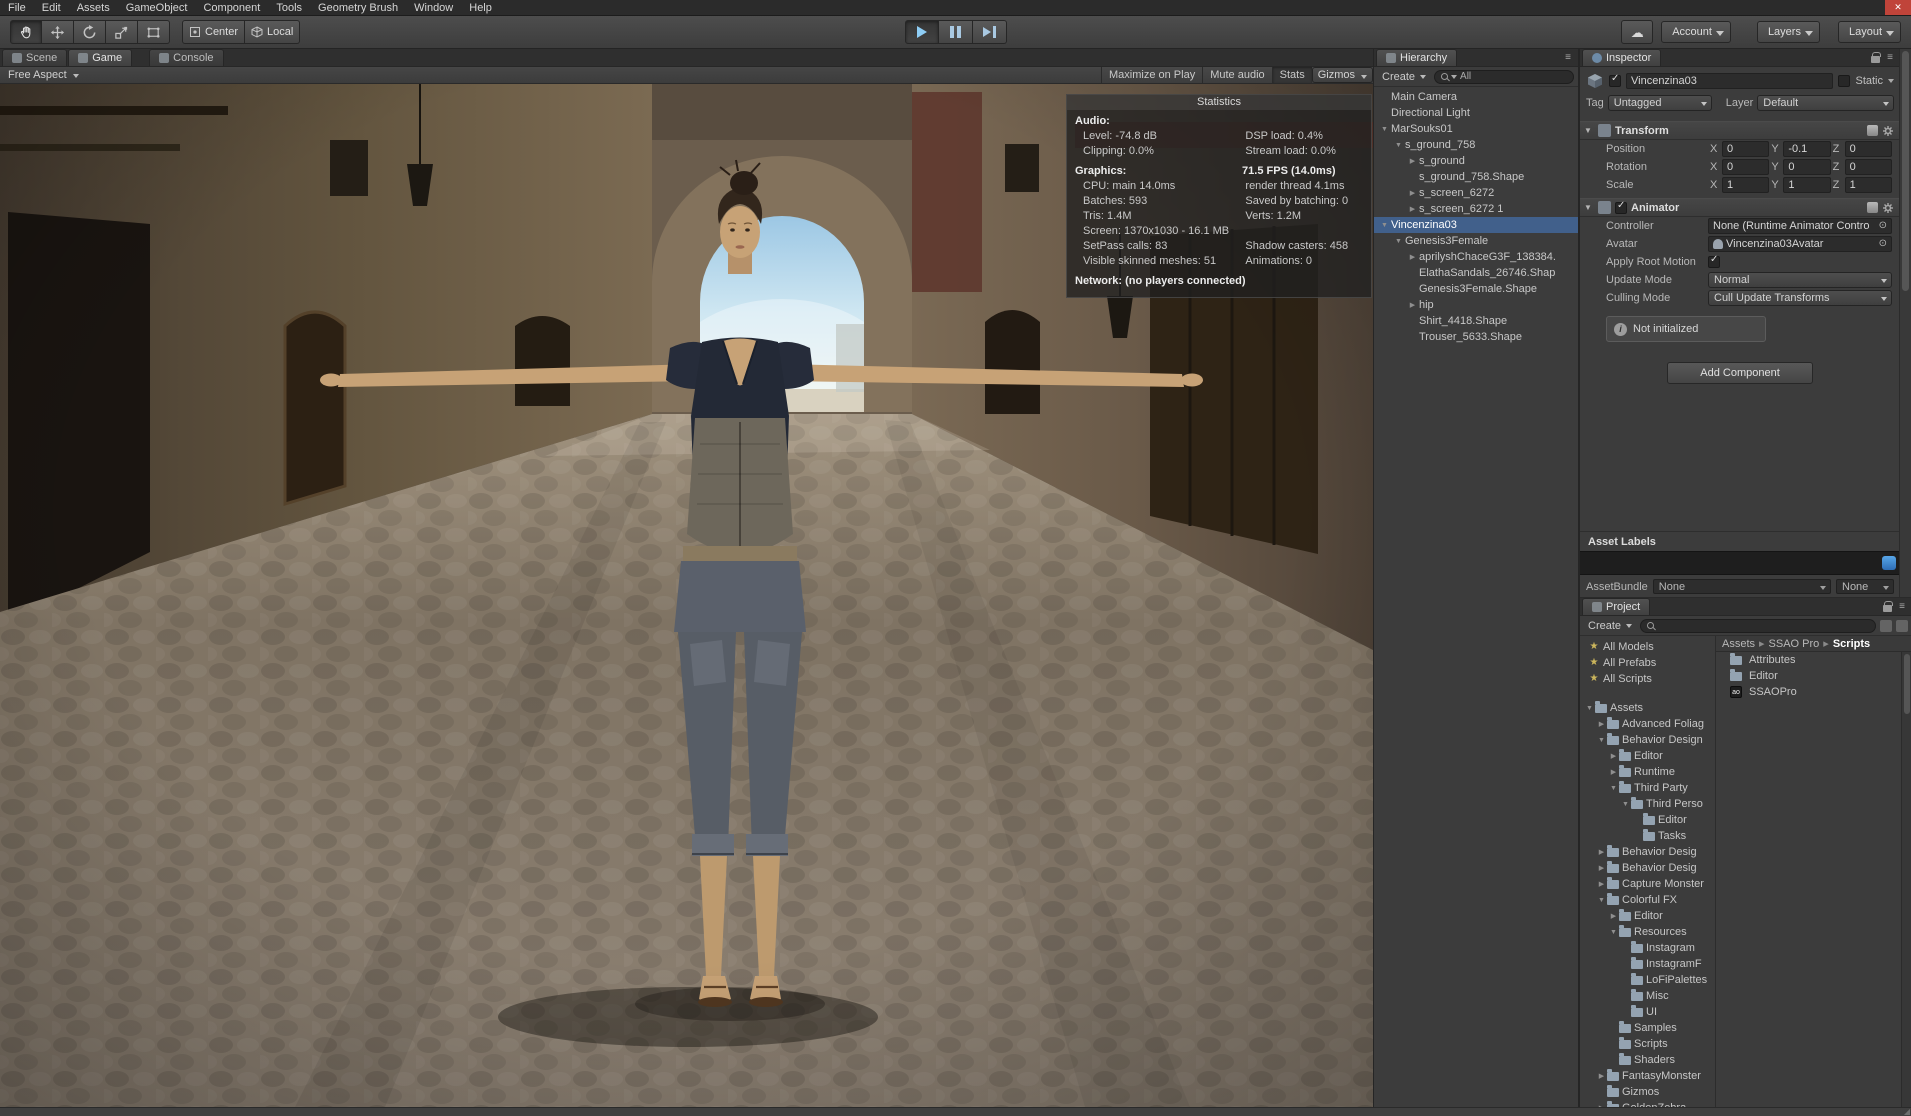 This screenshot has height=1116, width=1911. Describe the element at coordinates (1905, 323) in the screenshot. I see `inspector-scrollbar` at that location.